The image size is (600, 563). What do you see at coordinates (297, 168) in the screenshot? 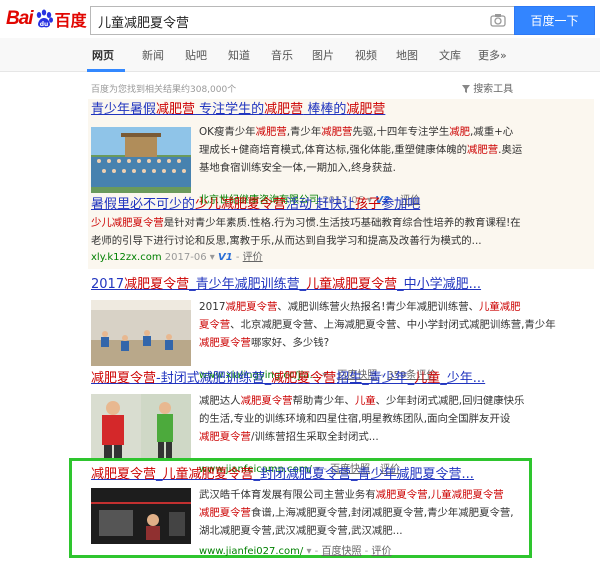
I see `desc-part: 基地食宿训练安全一体,一期加入,终身获益.` at bounding box center [297, 168].